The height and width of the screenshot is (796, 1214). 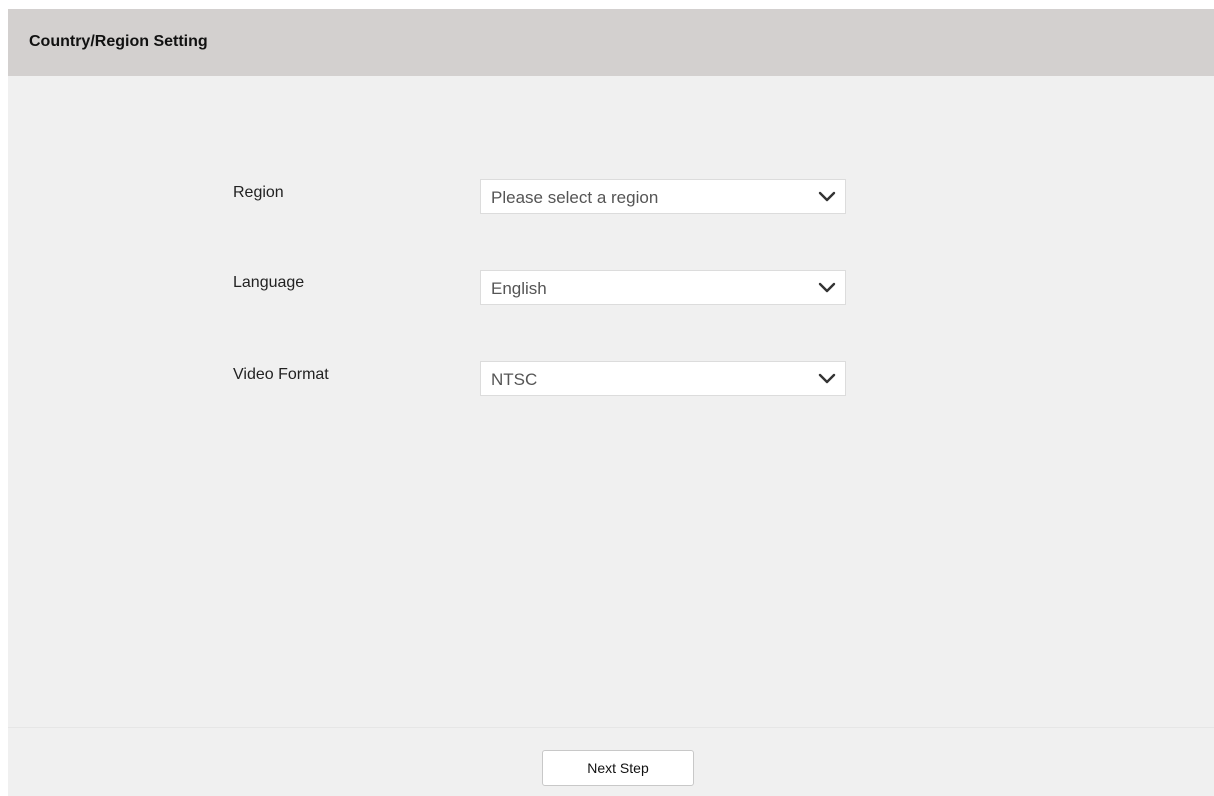 I want to click on video-format-select: NTSC, so click(x=663, y=378).